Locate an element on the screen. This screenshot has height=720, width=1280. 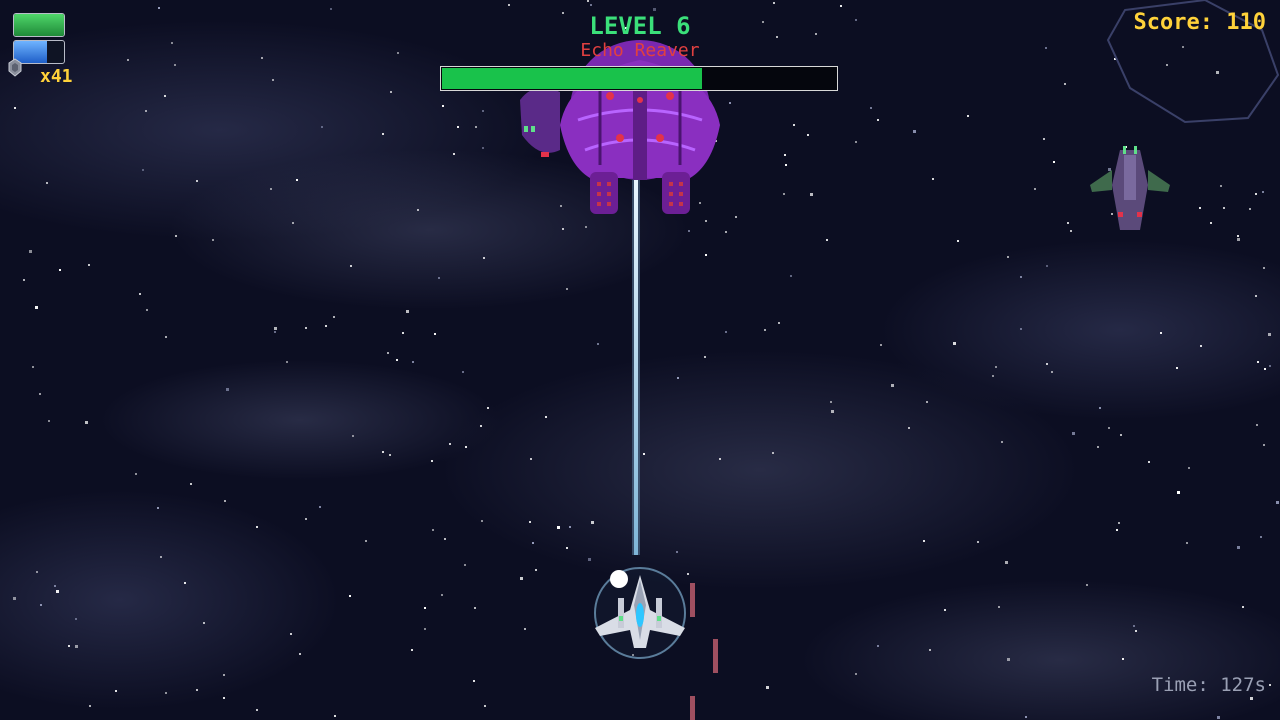
boss-name: Echo Reaver is located at coordinates (640, 50).